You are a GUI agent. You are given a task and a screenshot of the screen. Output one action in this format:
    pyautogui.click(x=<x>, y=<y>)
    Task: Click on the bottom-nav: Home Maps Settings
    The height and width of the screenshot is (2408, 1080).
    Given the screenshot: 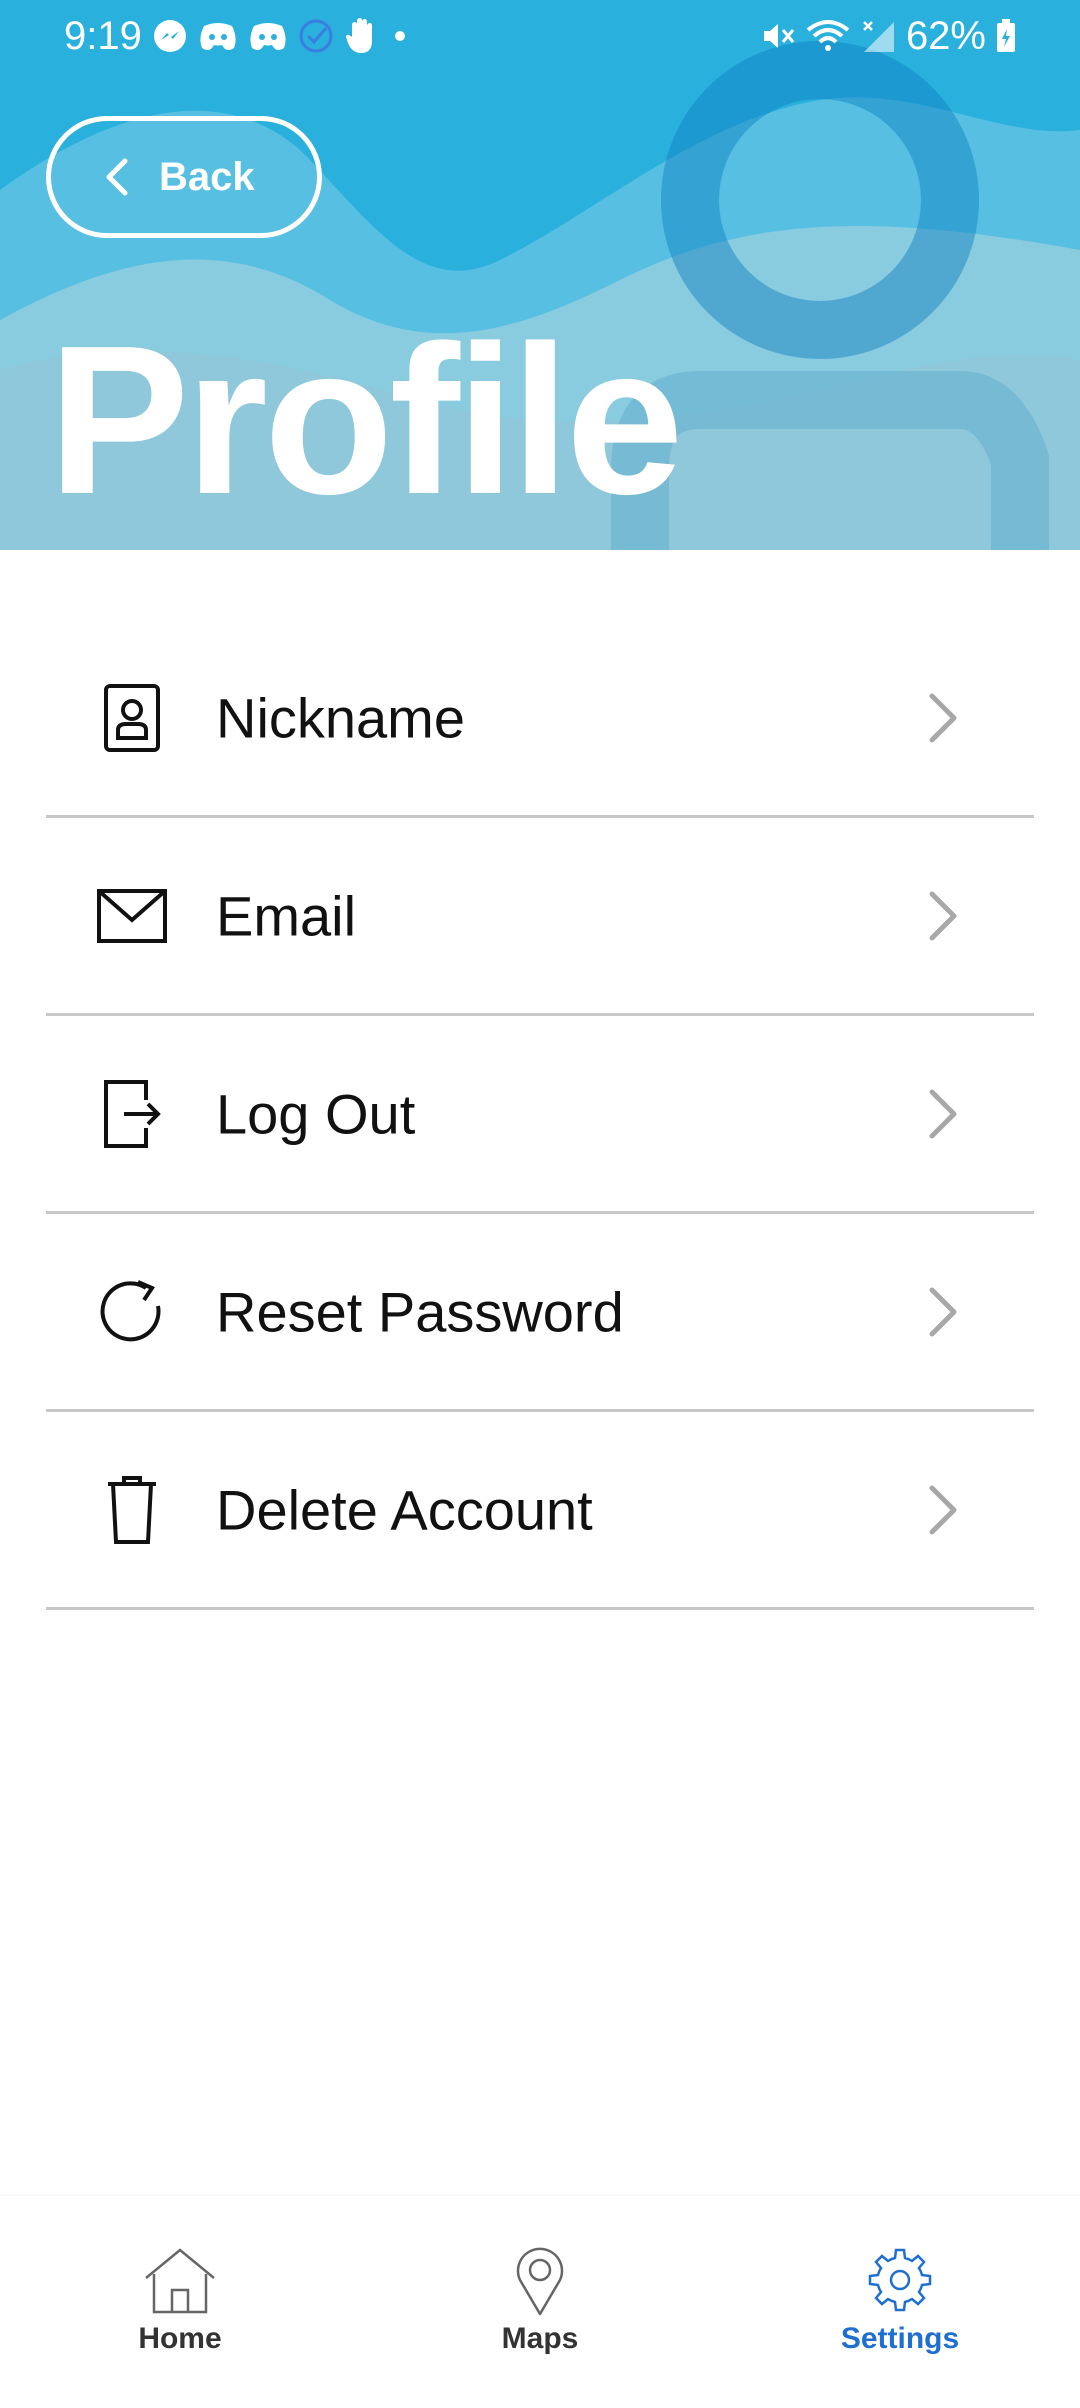 What is the action you would take?
    pyautogui.click(x=540, y=2302)
    